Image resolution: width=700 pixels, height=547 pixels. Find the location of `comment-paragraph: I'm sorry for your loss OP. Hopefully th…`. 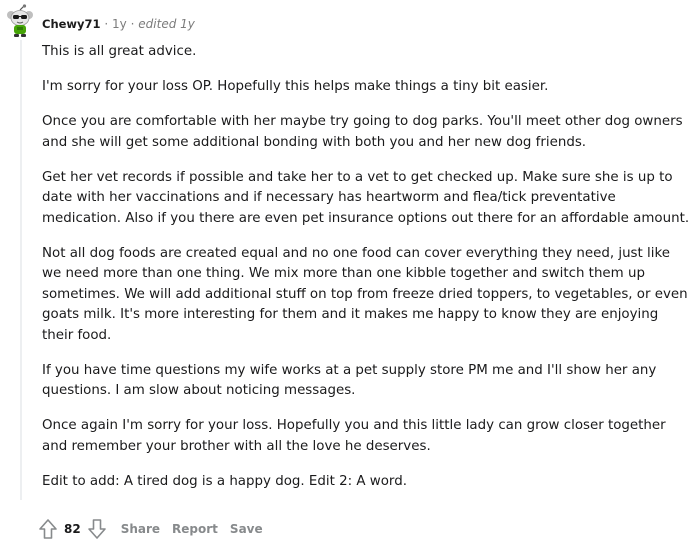

comment-paragraph: I'm sorry for your loss OP. Hopefully th… is located at coordinates (295, 86).